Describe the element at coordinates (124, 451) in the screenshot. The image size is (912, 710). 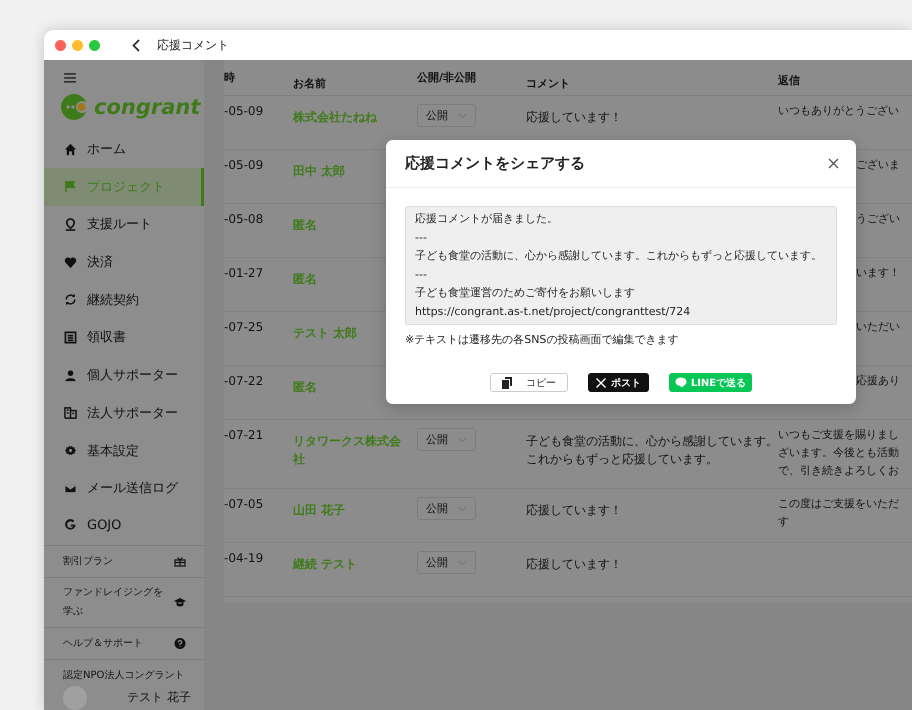
I see `sidebar-item: 基本設定` at that location.